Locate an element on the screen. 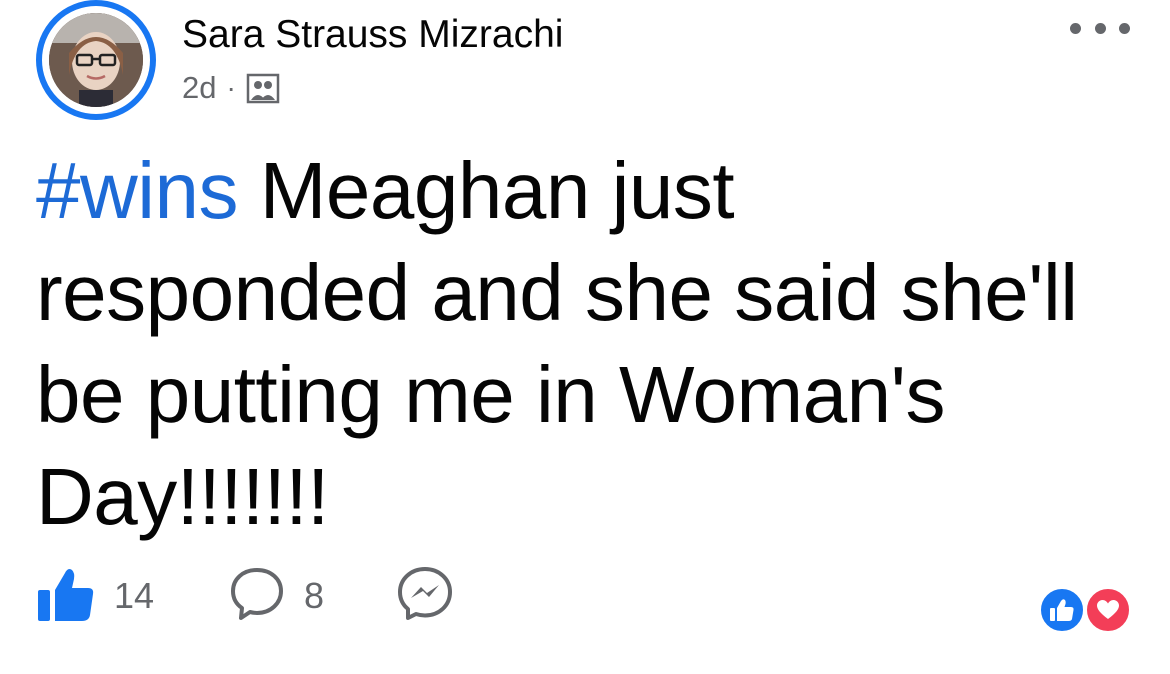 The image size is (1170, 674). profile-photo is located at coordinates (96, 60).